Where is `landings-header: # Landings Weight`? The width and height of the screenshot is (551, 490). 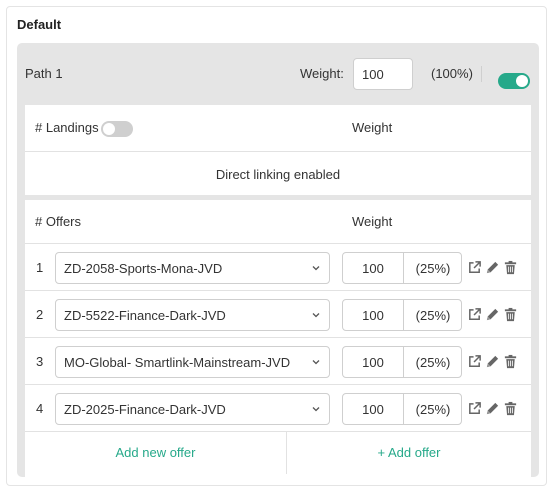 landings-header: # Landings Weight is located at coordinates (278, 128).